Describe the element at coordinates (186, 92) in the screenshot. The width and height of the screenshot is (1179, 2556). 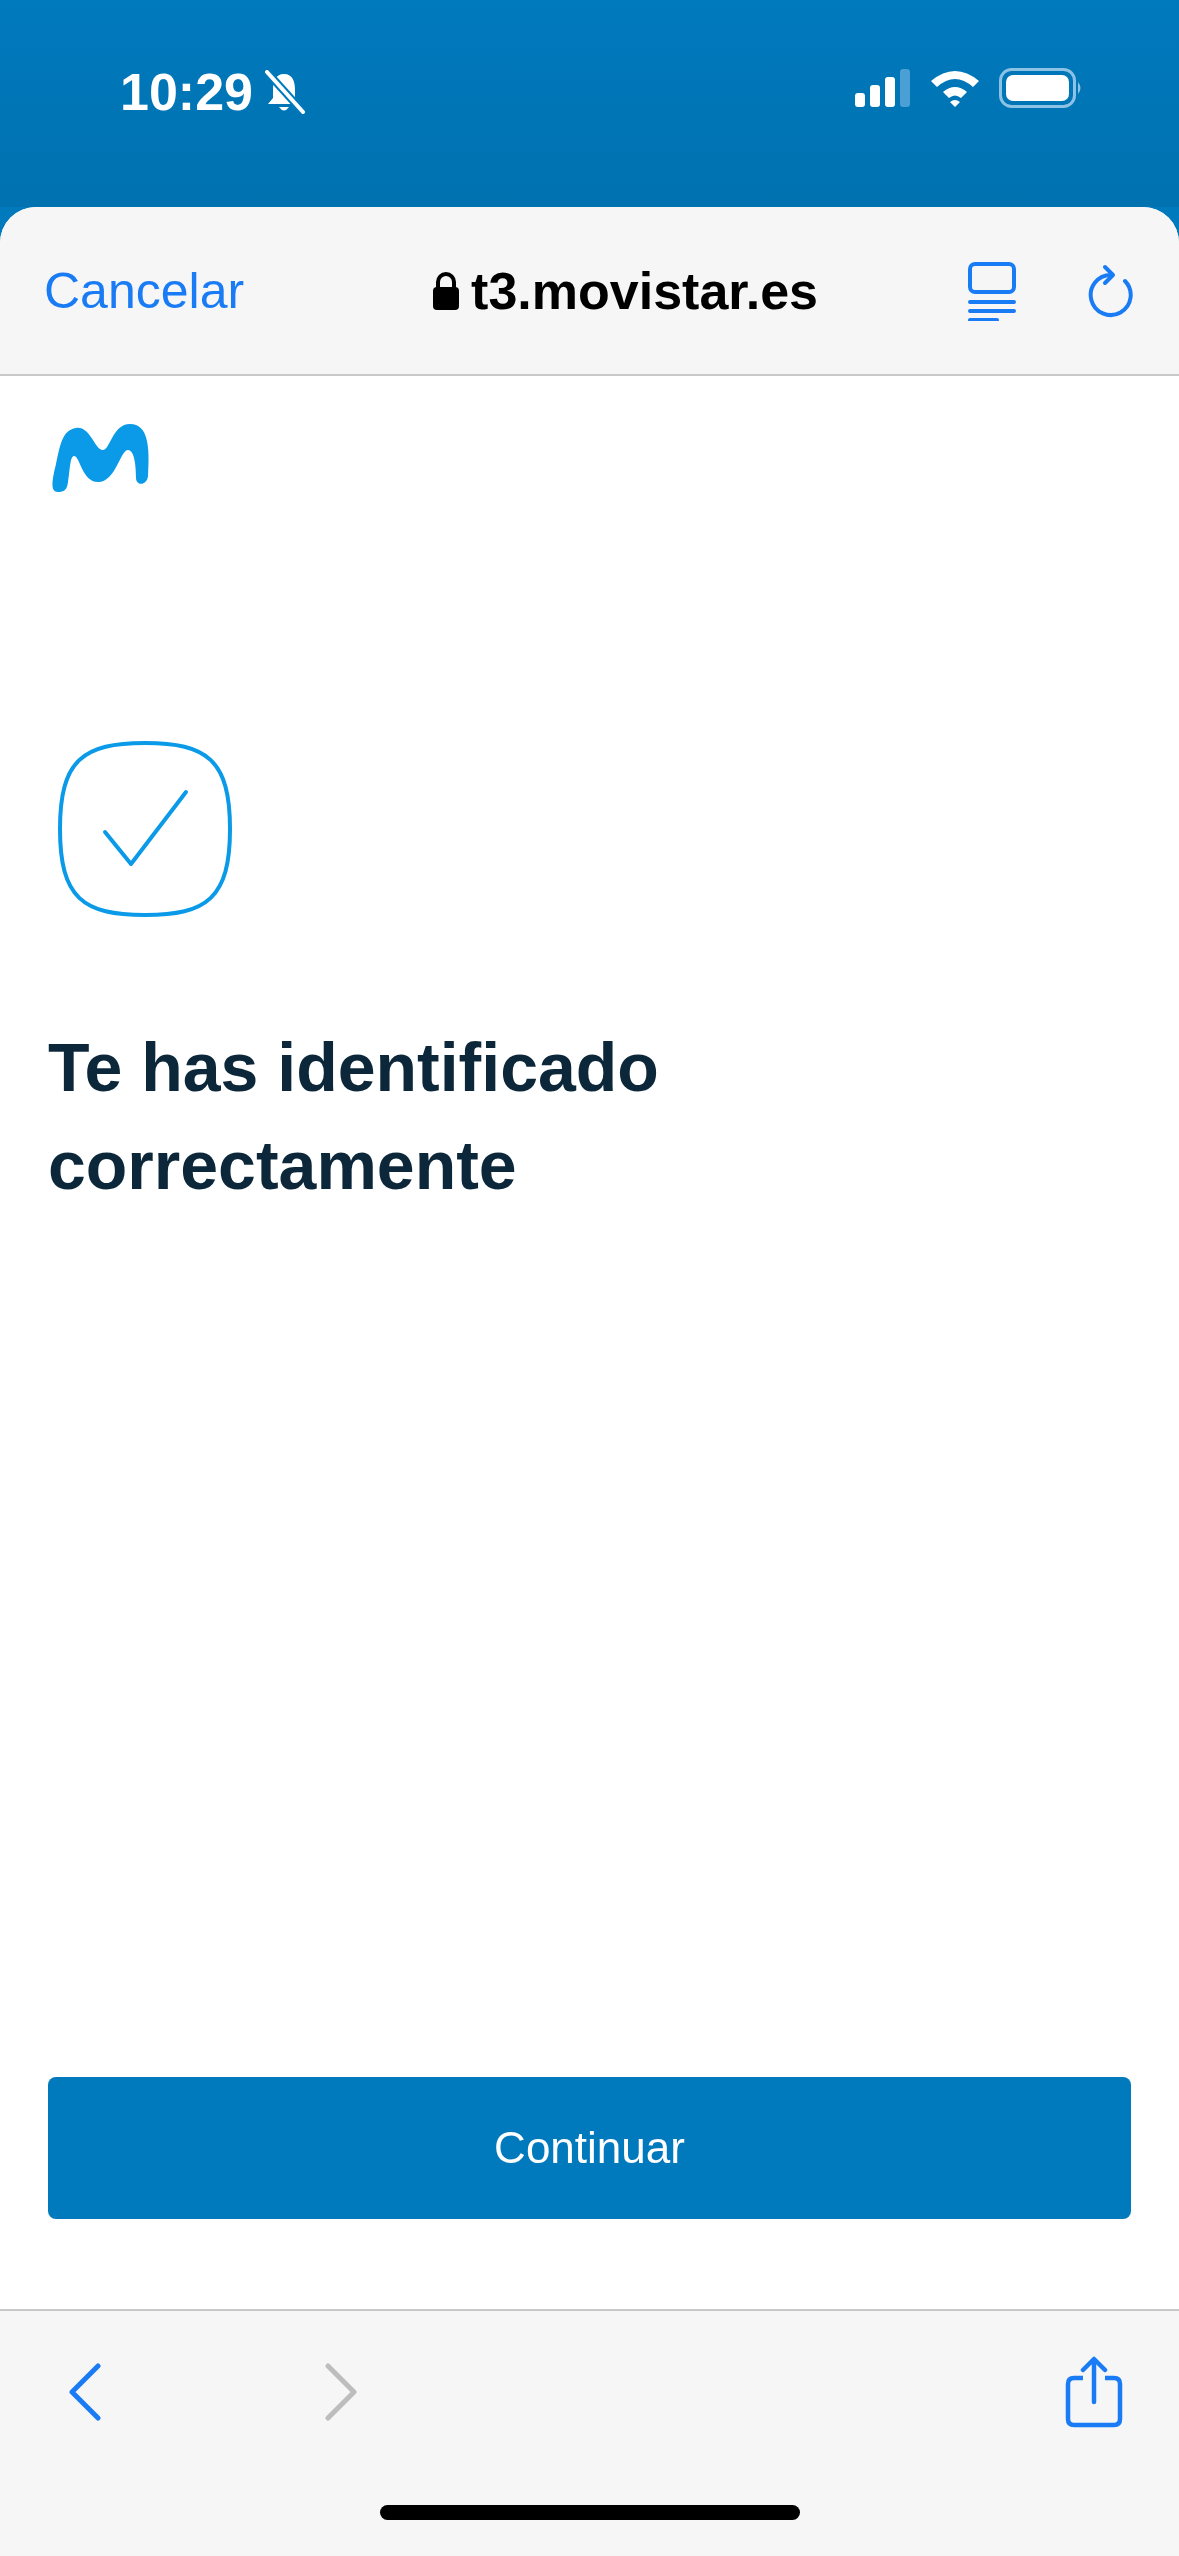
I see `status-time: 10:29` at that location.